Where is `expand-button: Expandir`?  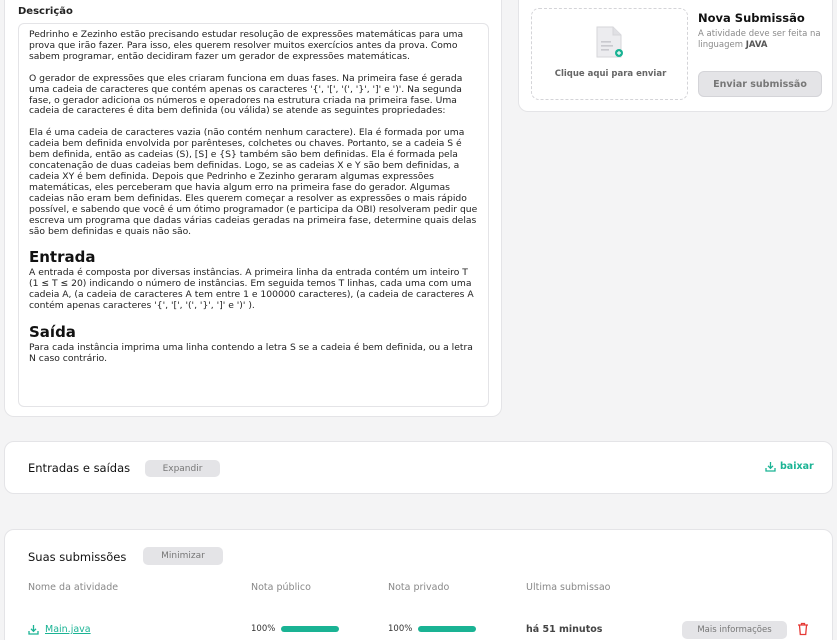 expand-button: Expandir is located at coordinates (182, 468).